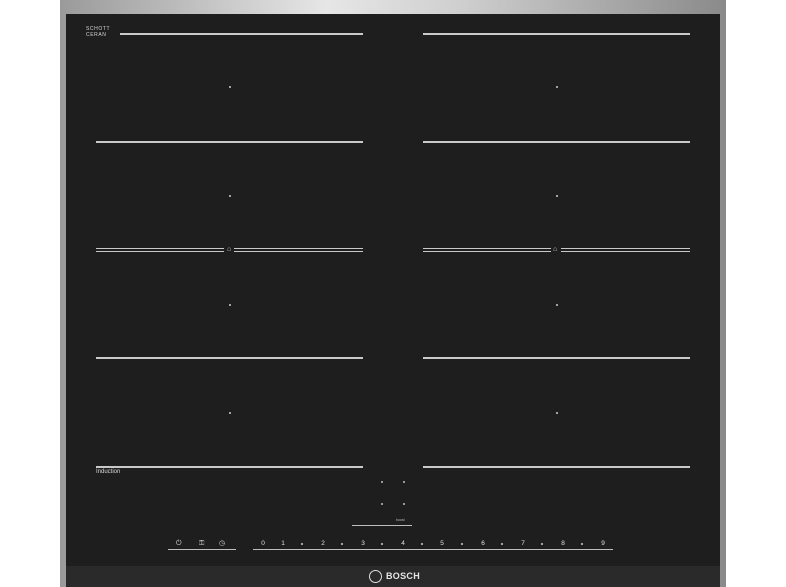 This screenshot has height=587, width=786. I want to click on power-level-2: 2, so click(323, 544).